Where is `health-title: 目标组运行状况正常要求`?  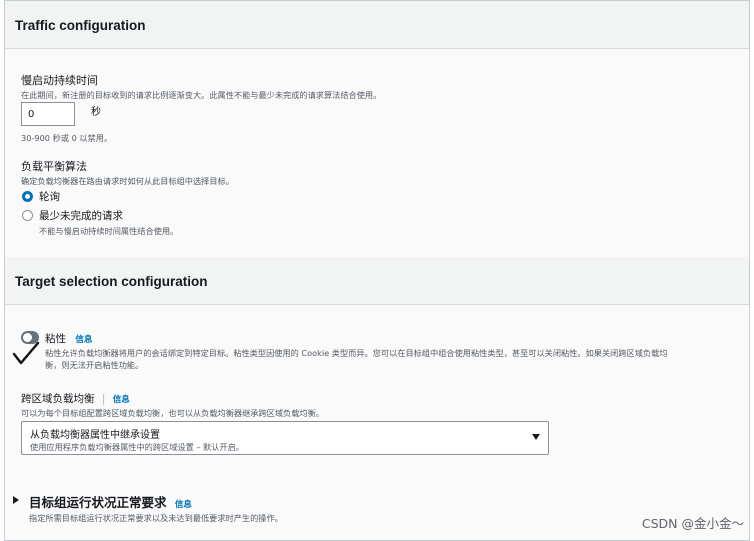 health-title: 目标组运行状况正常要求 is located at coordinates (98, 502).